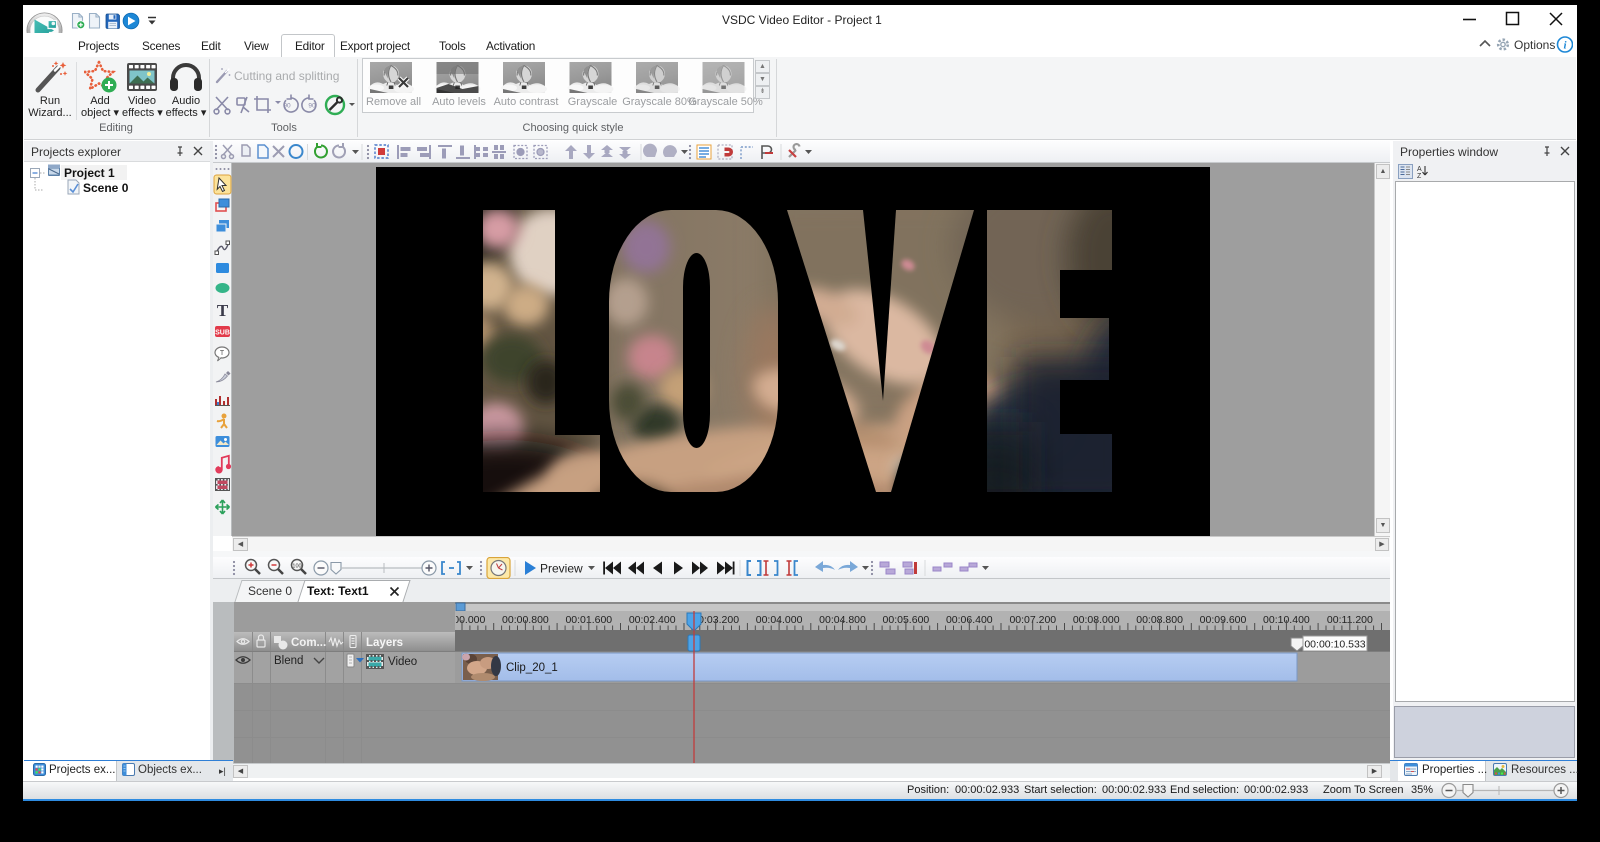  Describe the element at coordinates (532, 668) in the screenshot. I see `svg-text: Clip_20_1` at that location.